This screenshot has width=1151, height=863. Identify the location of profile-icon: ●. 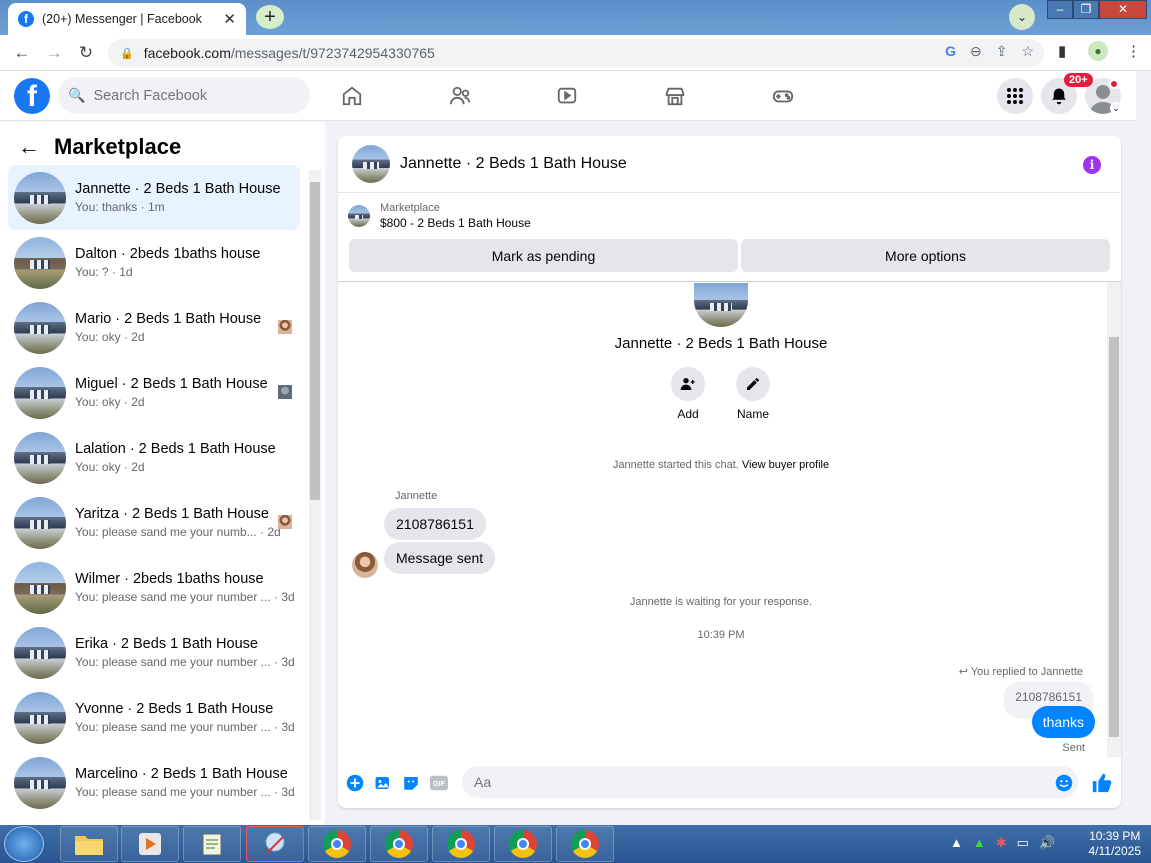
(1098, 51).